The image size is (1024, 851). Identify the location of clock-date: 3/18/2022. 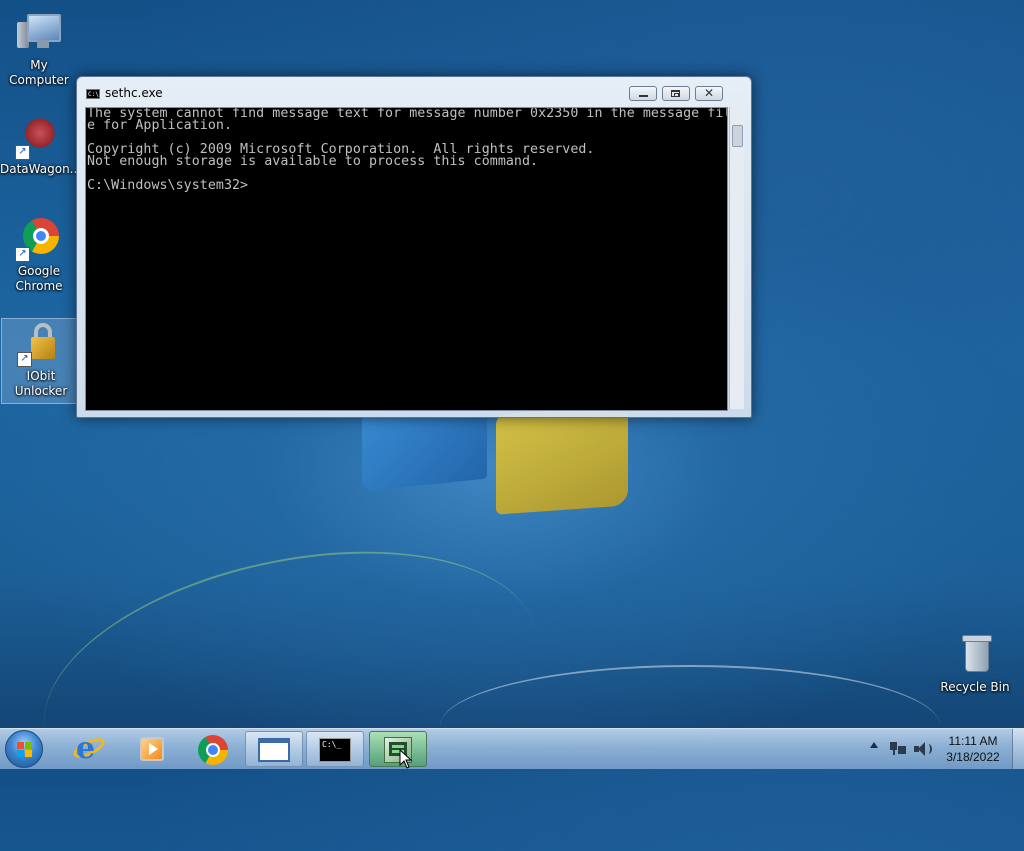
(973, 757).